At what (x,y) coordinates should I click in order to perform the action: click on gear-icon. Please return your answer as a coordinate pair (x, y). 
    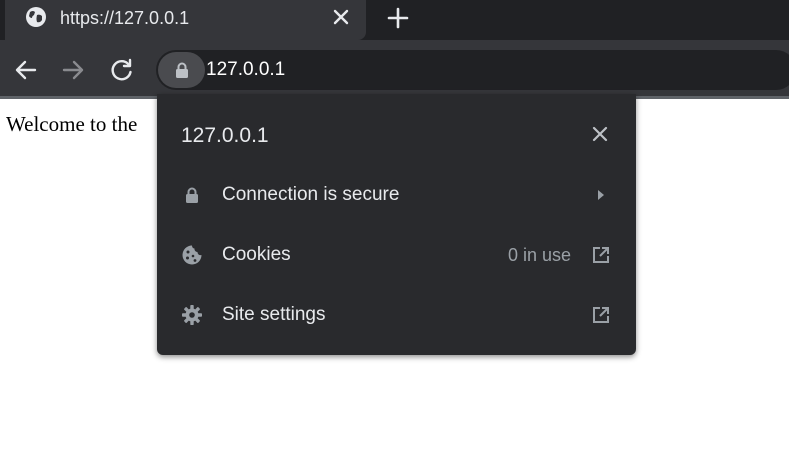
    Looking at the image, I should click on (192, 315).